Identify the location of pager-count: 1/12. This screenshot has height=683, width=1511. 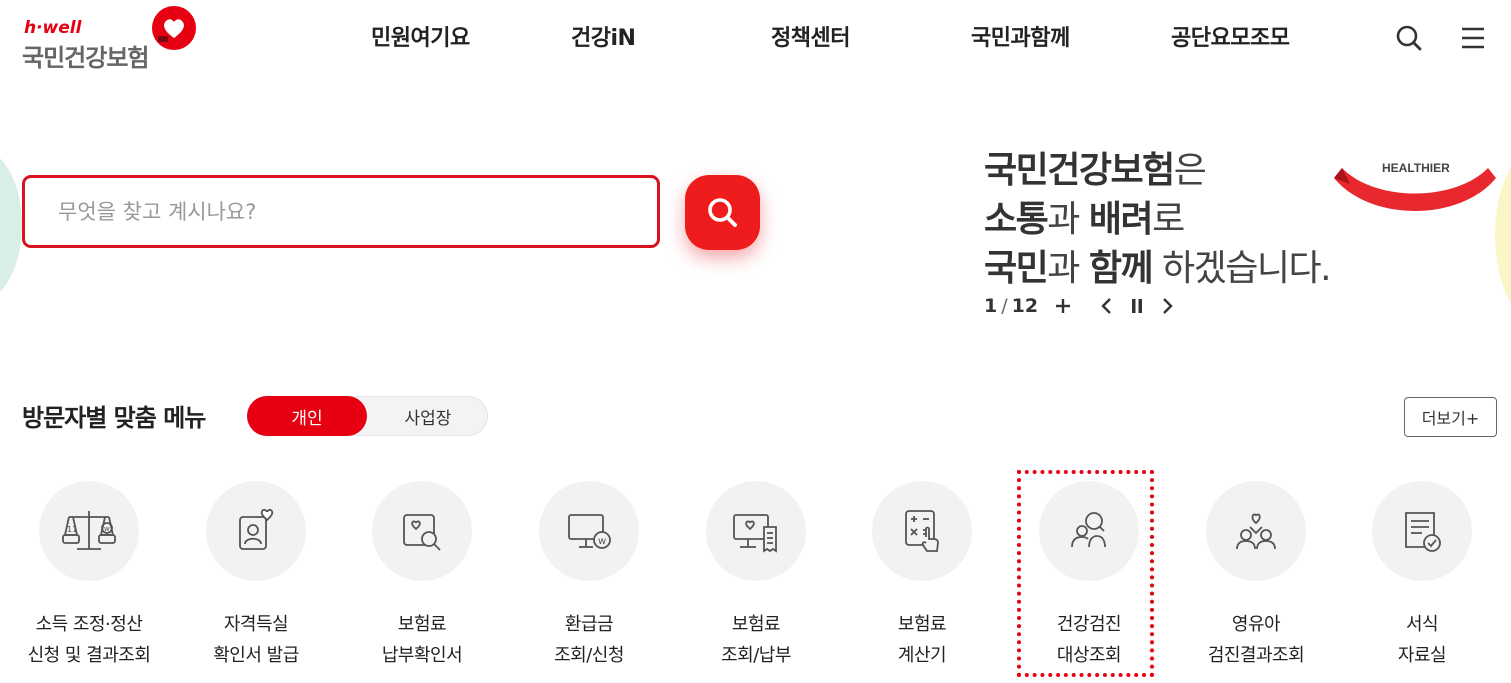
(1011, 306).